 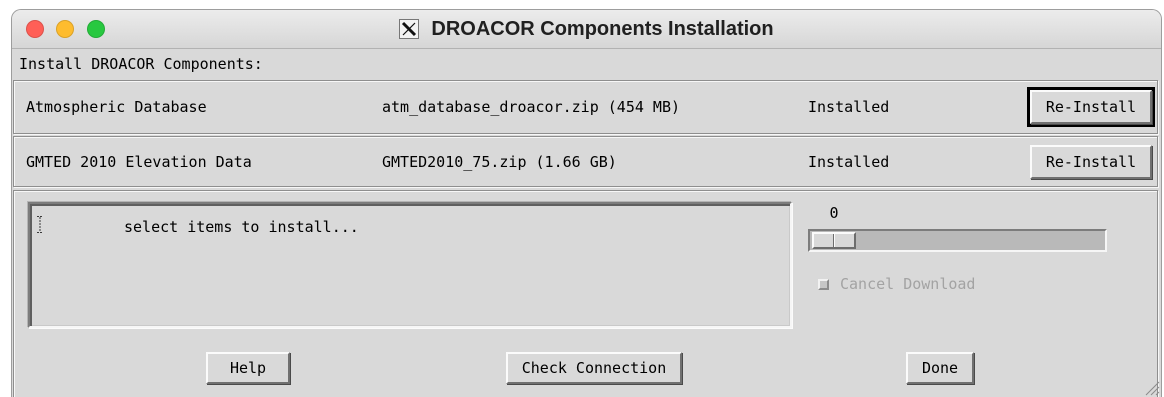 I want to click on component-name: Atmospheric Database, so click(x=116, y=107).